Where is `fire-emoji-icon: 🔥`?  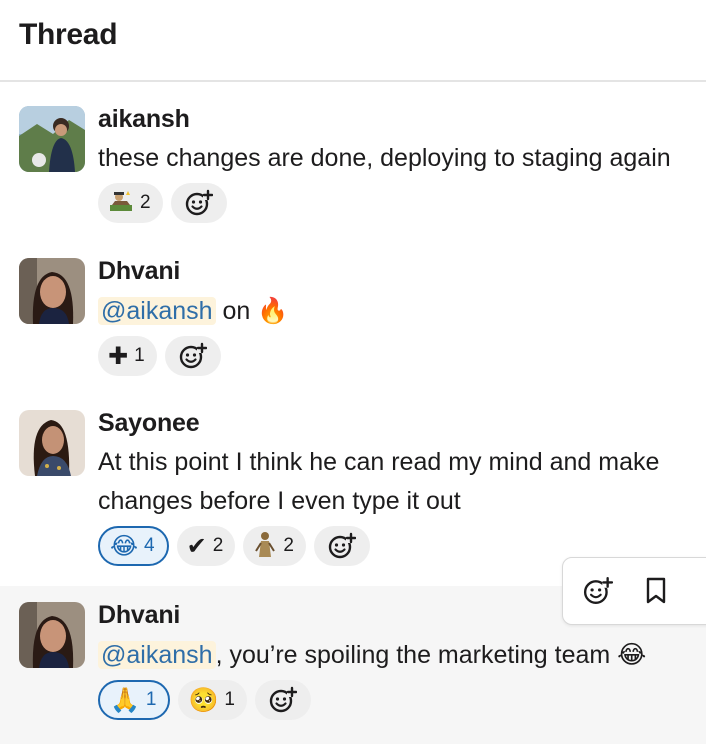 fire-emoji-icon: 🔥 is located at coordinates (273, 310).